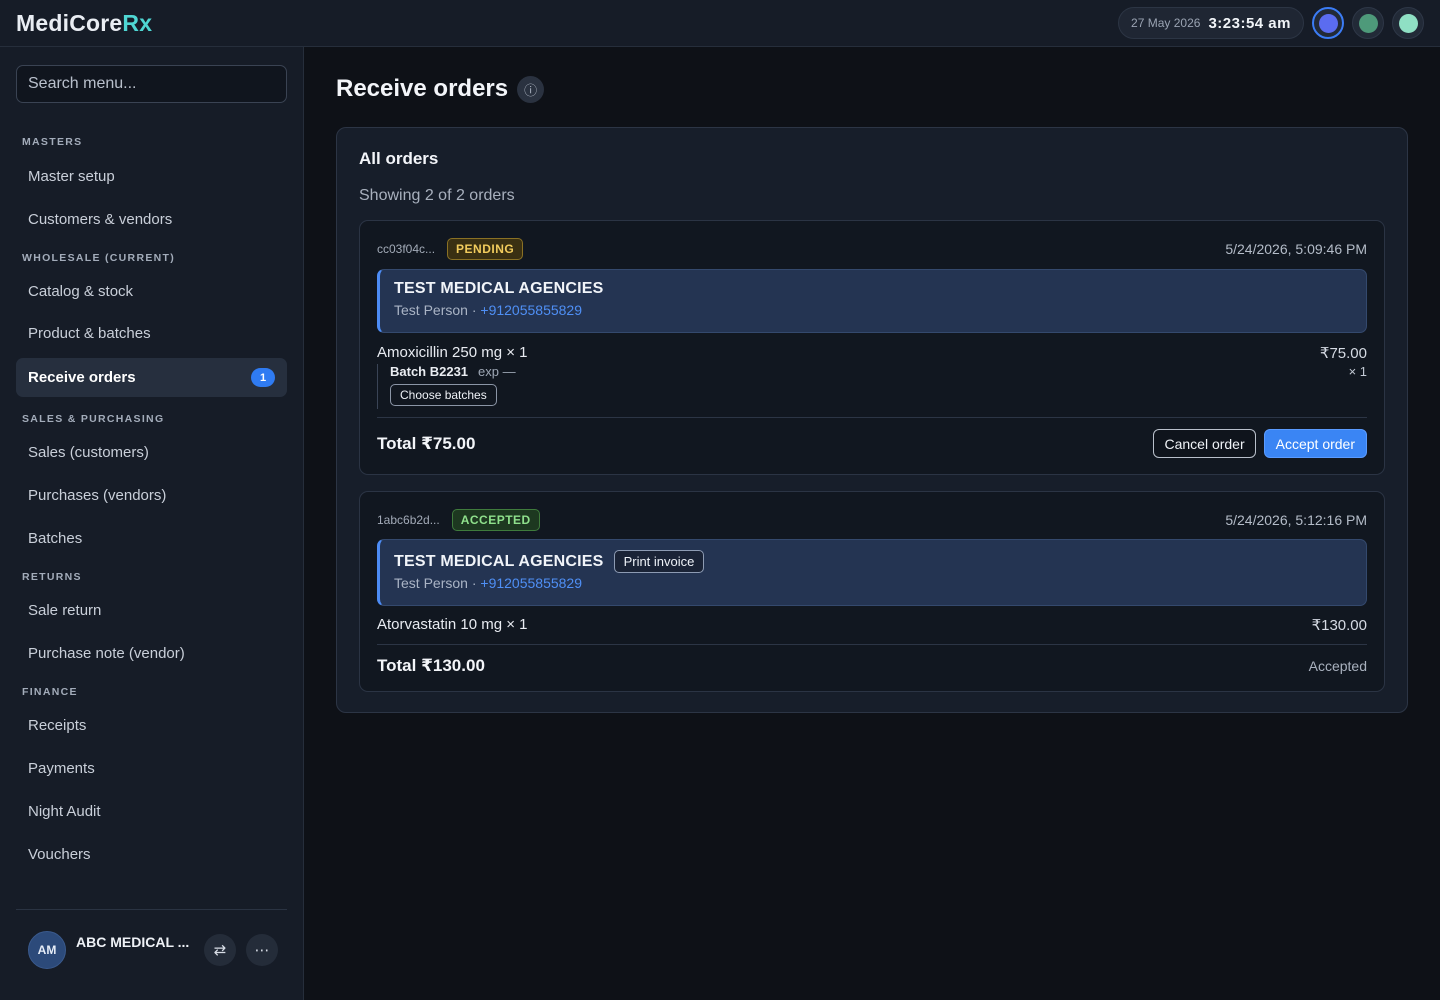  Describe the element at coordinates (1357, 371) in the screenshot. I see `item-qty: × 1` at that location.